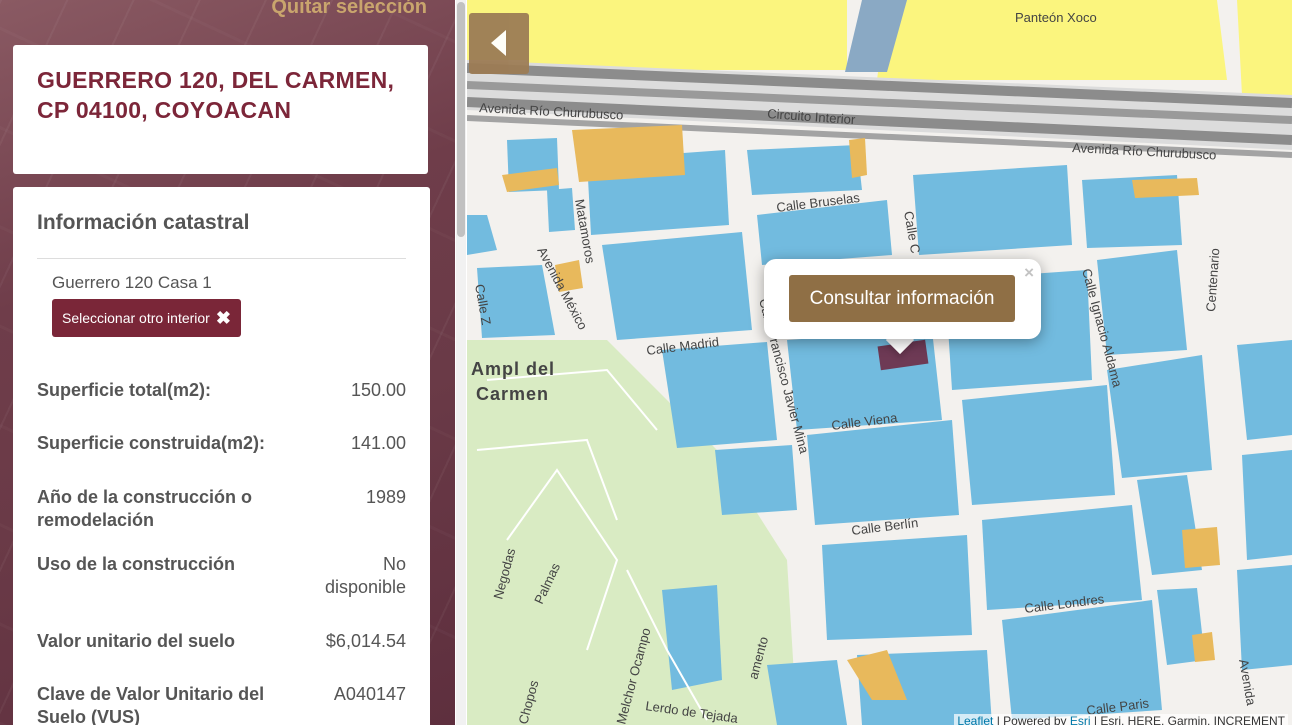 This screenshot has height=725, width=1292. What do you see at coordinates (461, 362) in the screenshot?
I see `panel-scrollbar` at bounding box center [461, 362].